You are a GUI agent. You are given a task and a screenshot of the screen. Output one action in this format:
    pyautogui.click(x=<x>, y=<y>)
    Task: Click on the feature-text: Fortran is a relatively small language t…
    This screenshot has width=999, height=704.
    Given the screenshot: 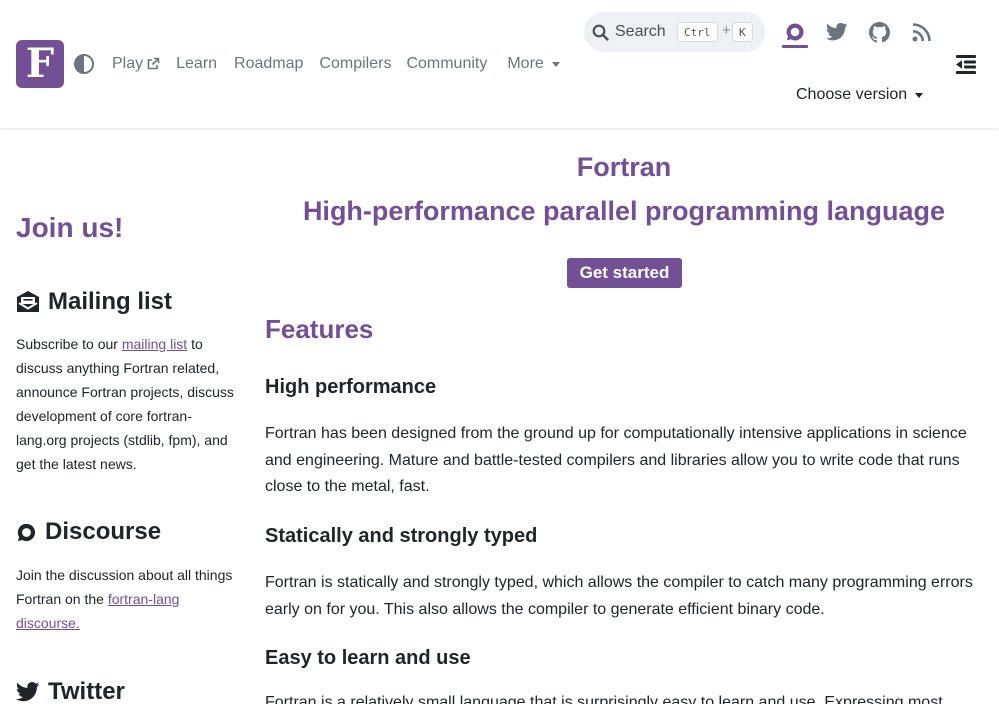 What is the action you would take?
    pyautogui.click(x=604, y=699)
    